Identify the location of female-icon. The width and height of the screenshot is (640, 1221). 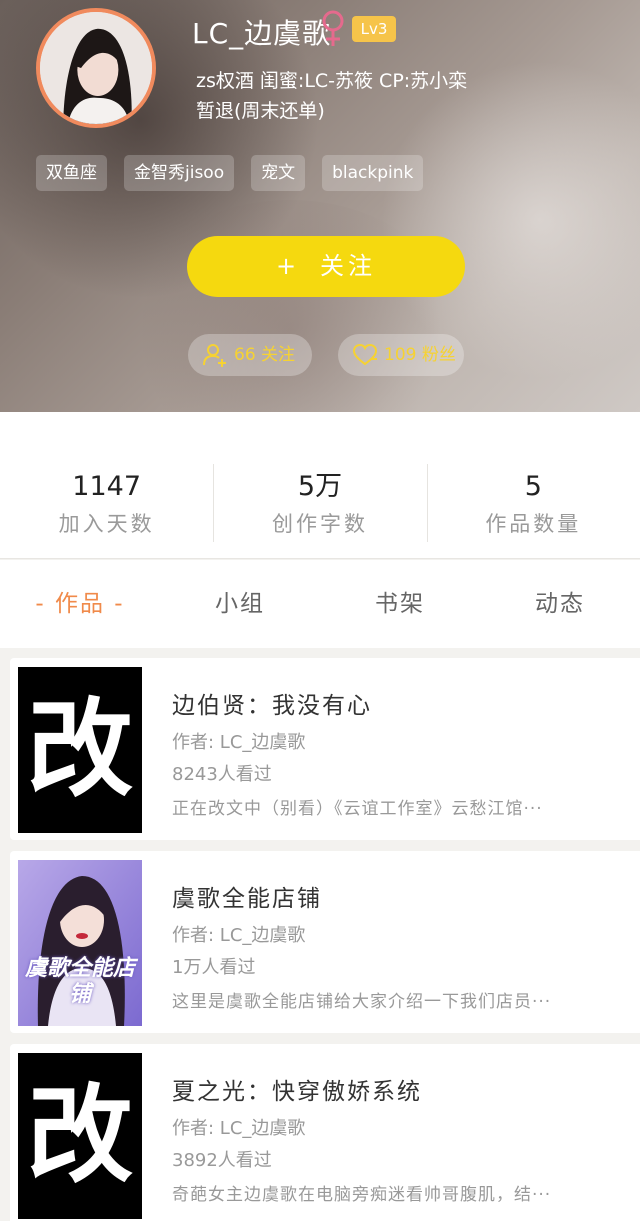
(333, 28).